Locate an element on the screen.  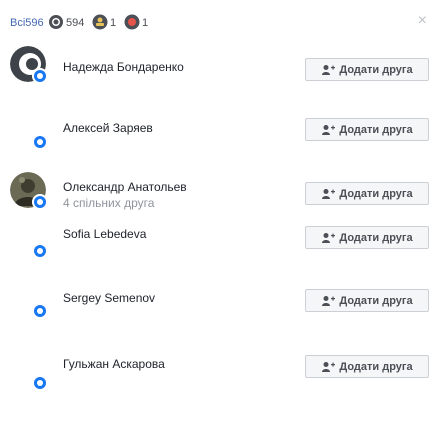
mobile-status-icon is located at coordinates (100, 22).